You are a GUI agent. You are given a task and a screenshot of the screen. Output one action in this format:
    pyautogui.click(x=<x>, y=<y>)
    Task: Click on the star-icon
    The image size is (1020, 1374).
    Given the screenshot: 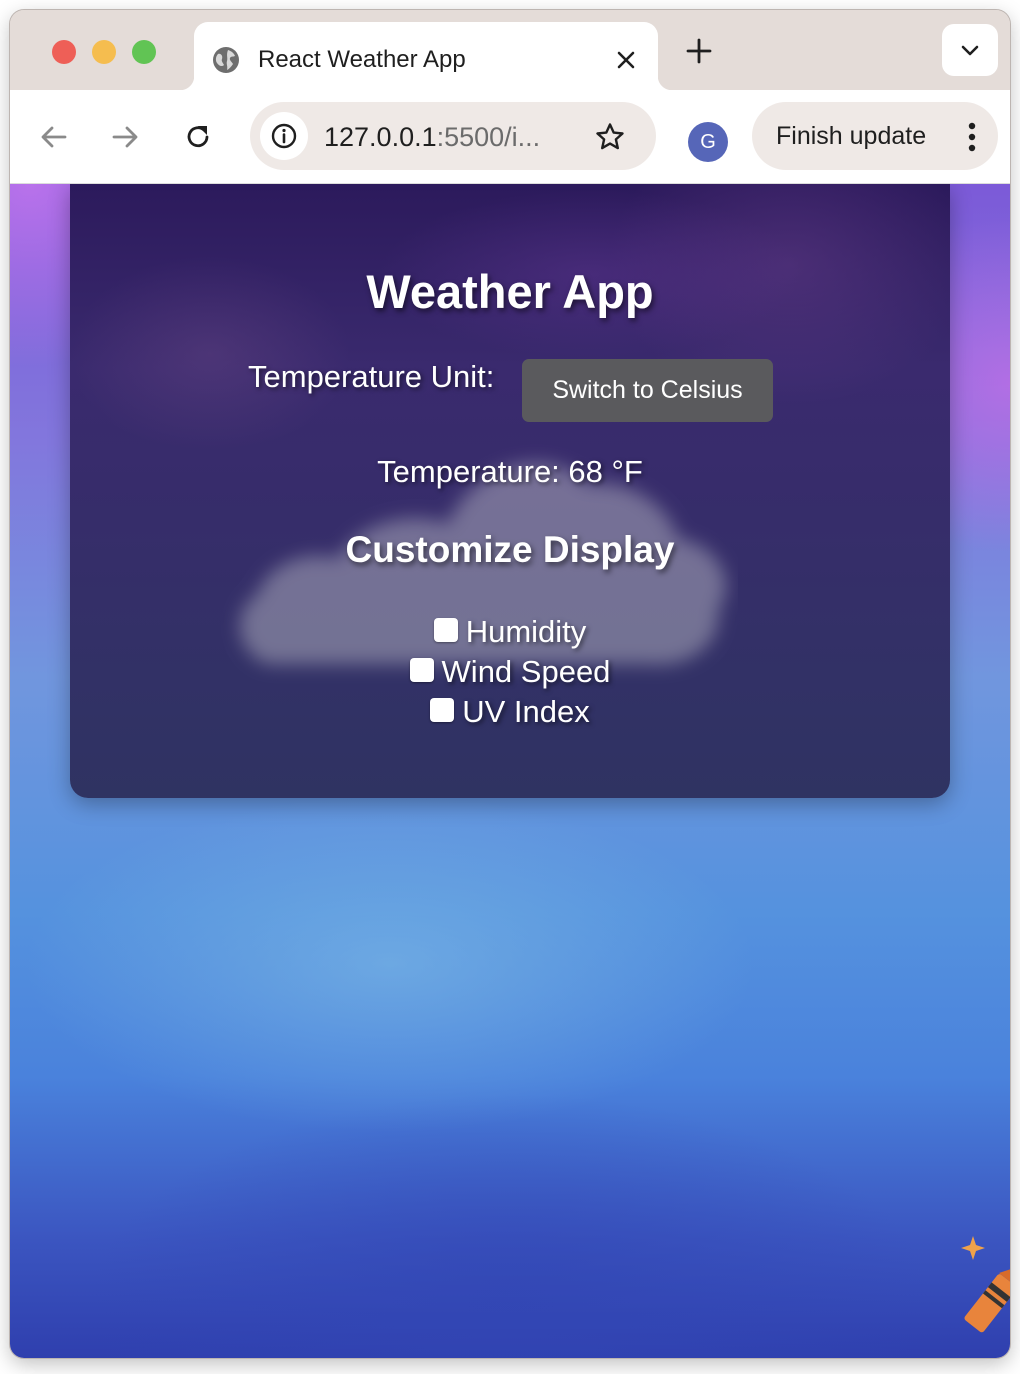 What is the action you would take?
    pyautogui.click(x=610, y=137)
    